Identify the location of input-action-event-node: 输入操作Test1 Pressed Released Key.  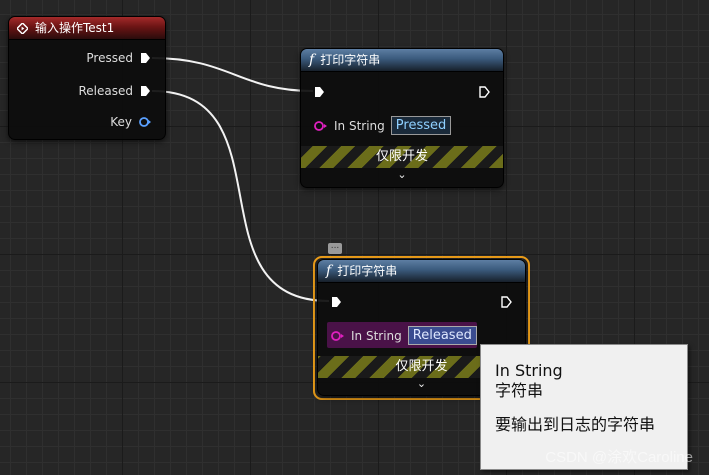
(87, 78).